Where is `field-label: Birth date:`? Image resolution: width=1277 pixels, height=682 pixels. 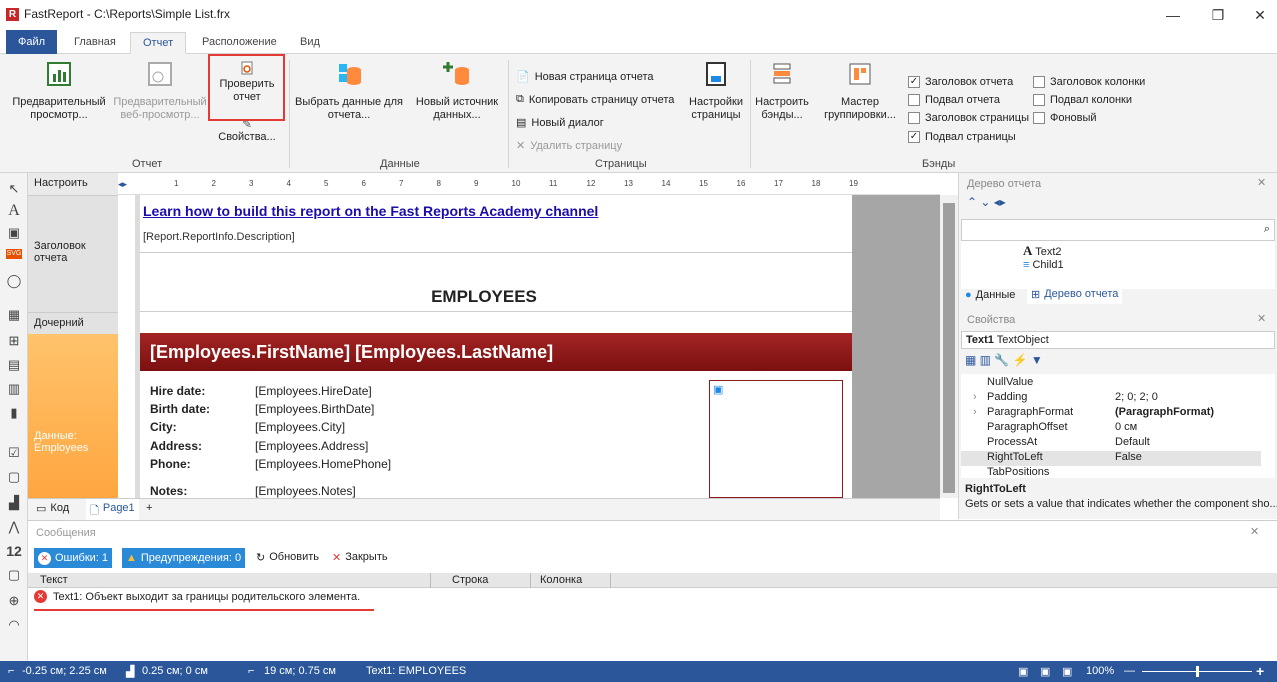 field-label: Birth date: is located at coordinates (180, 409).